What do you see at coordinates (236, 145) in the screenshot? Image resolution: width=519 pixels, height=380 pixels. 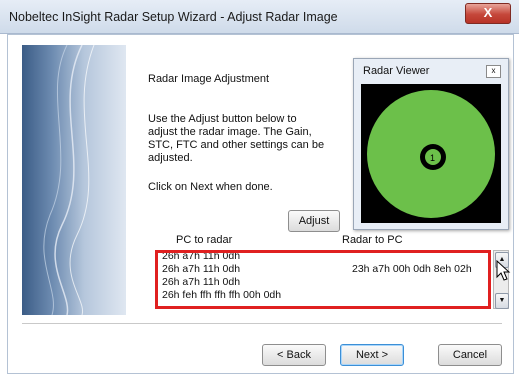 I see `description-line: STC, FTC and other settings can be` at bounding box center [236, 145].